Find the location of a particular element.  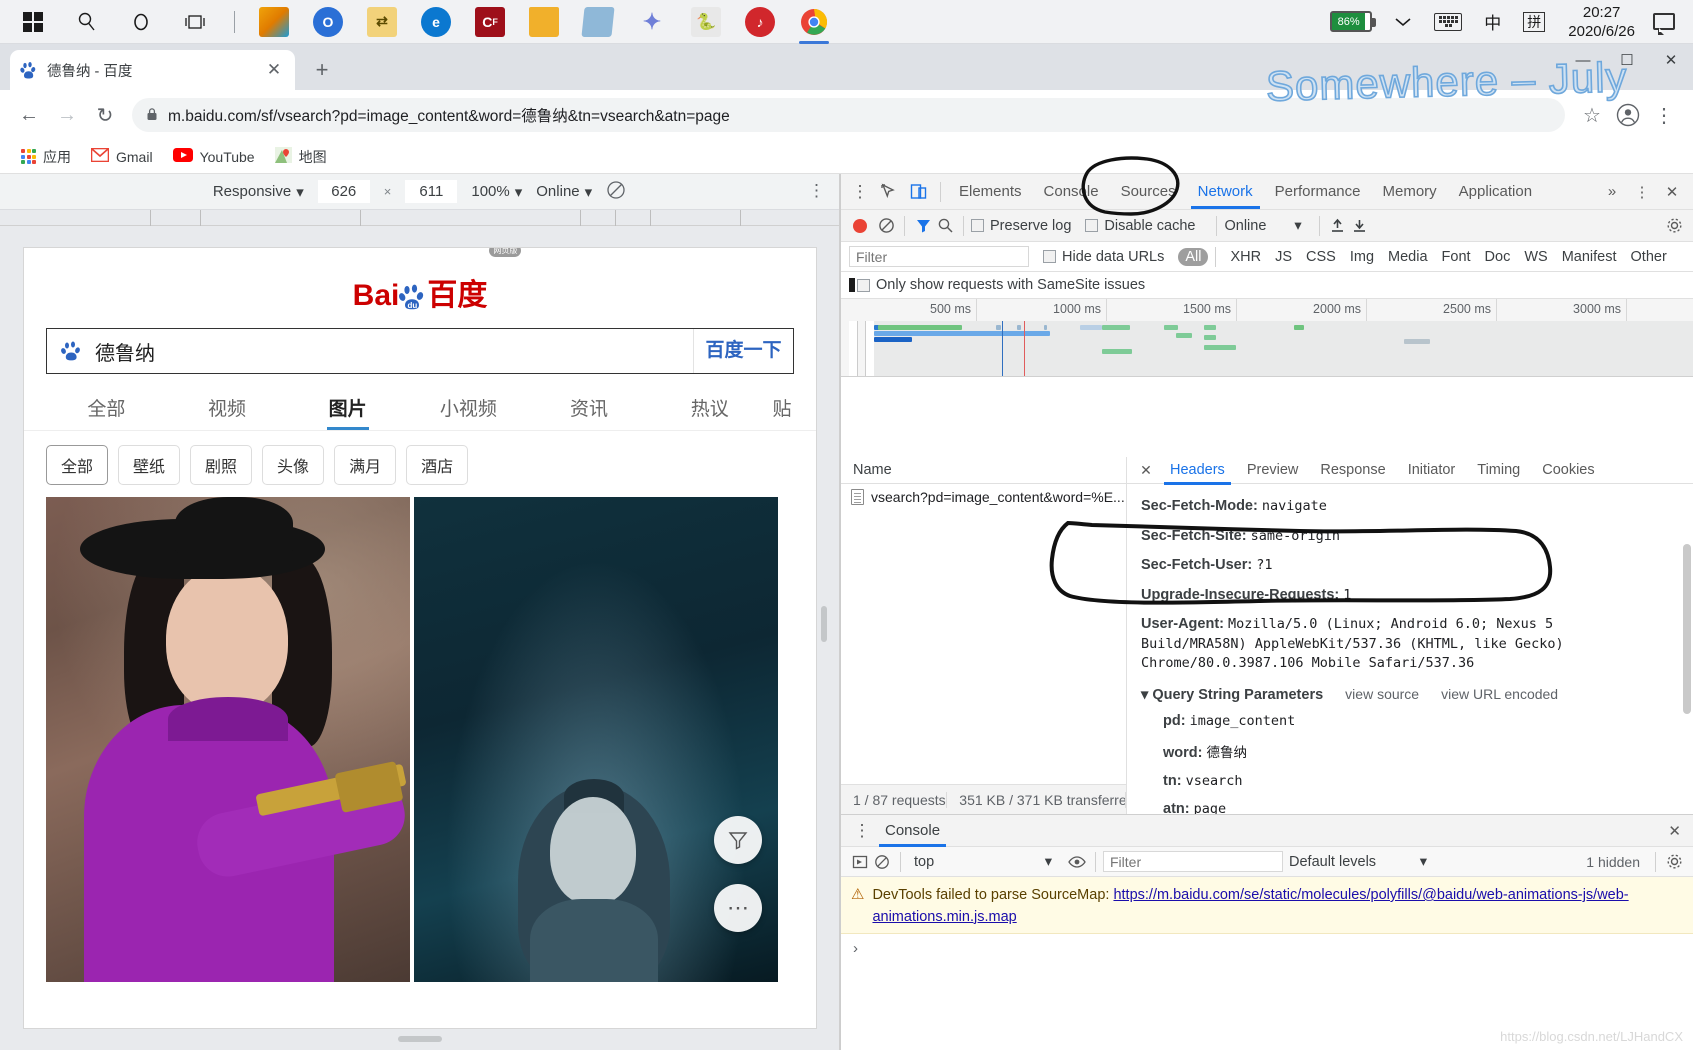

chip-hotel: 酒店 is located at coordinates (437, 465).